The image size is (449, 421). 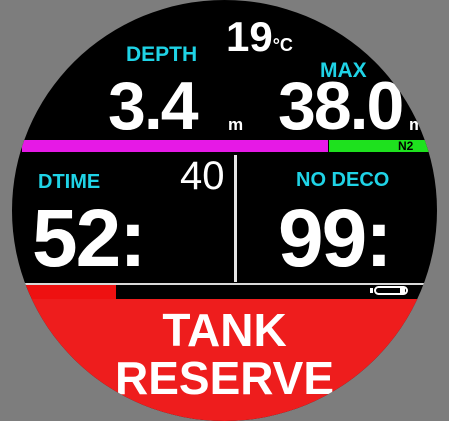 What do you see at coordinates (381, 146) in the screenshot?
I see `nitrogen-bar-green` at bounding box center [381, 146].